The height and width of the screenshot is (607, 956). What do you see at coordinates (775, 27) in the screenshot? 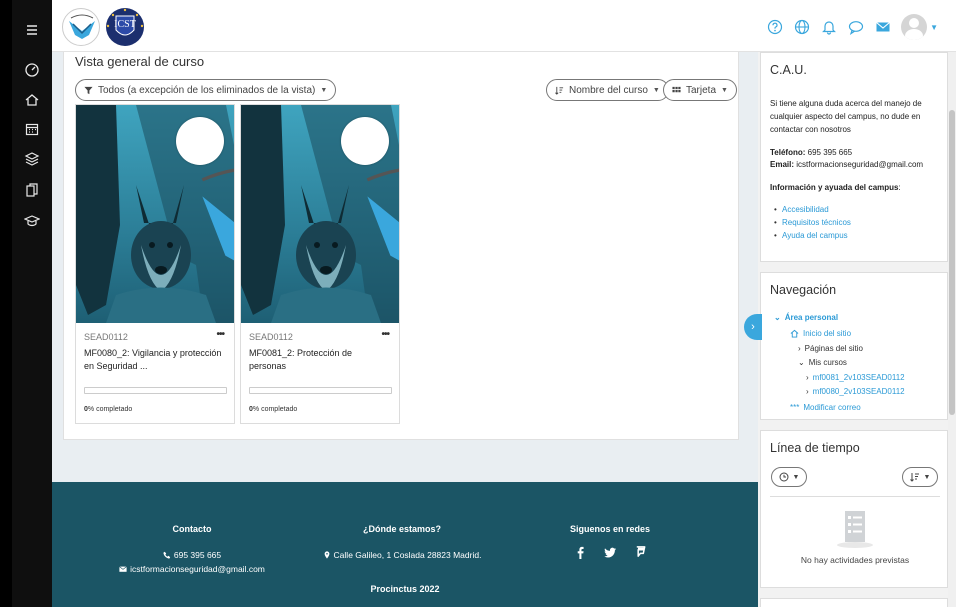
I see `help-icon` at bounding box center [775, 27].